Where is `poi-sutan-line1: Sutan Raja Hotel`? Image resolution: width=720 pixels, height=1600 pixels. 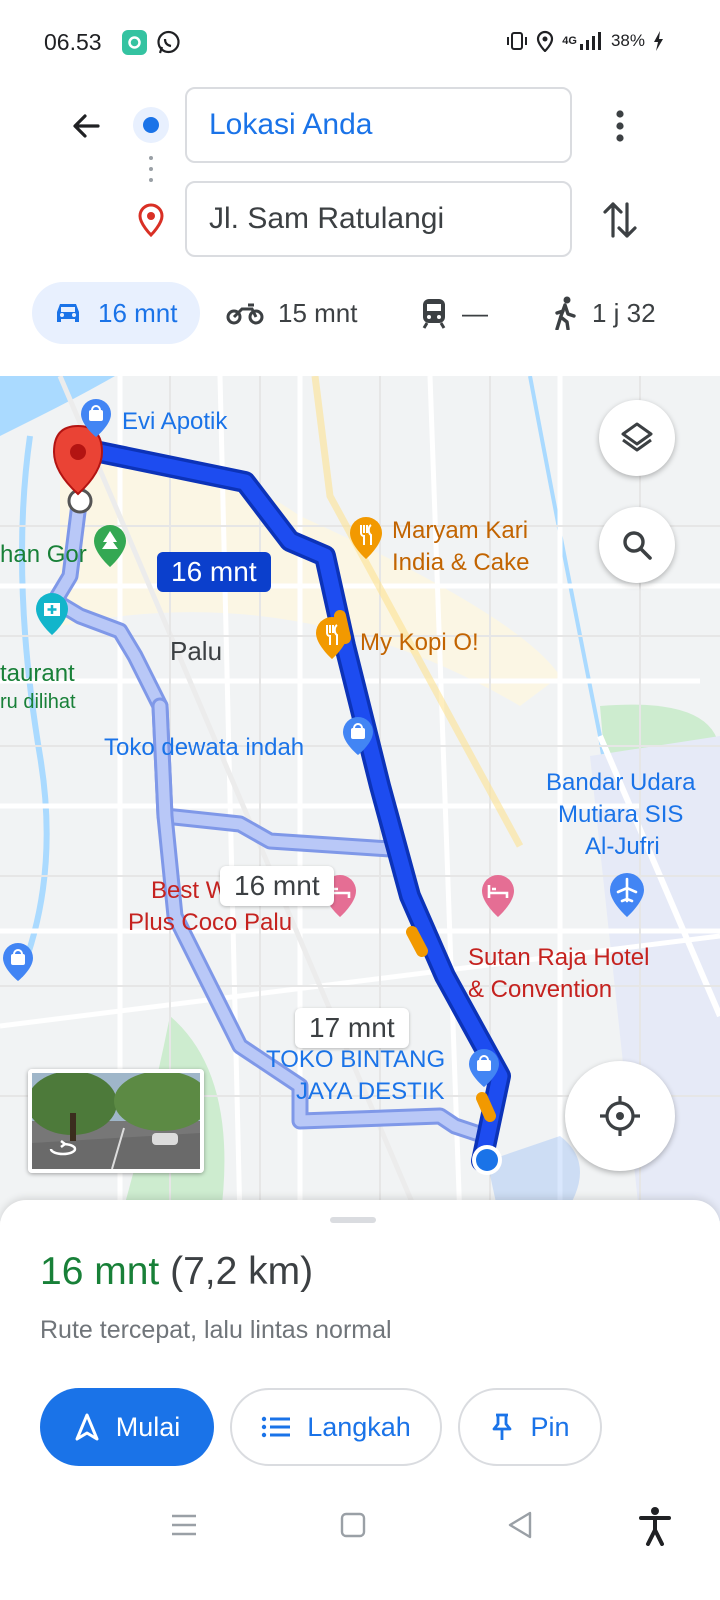 poi-sutan-line1: Sutan Raja Hotel is located at coordinates (558, 958).